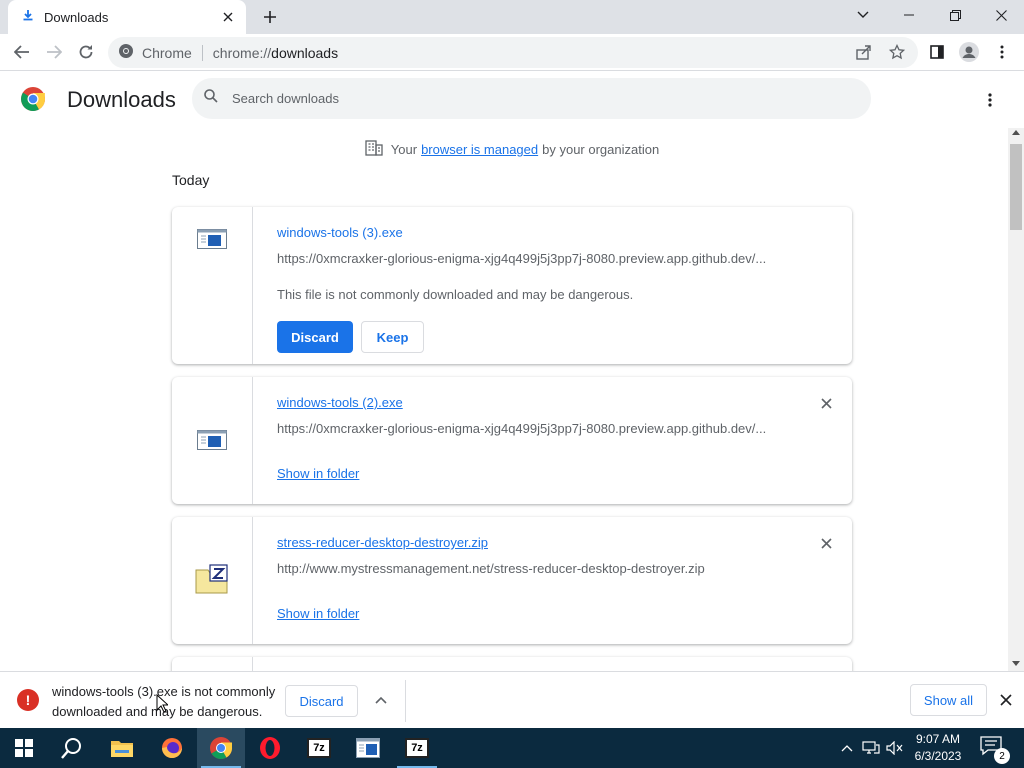  What do you see at coordinates (955, 15) in the screenshot?
I see `restore-button` at bounding box center [955, 15].